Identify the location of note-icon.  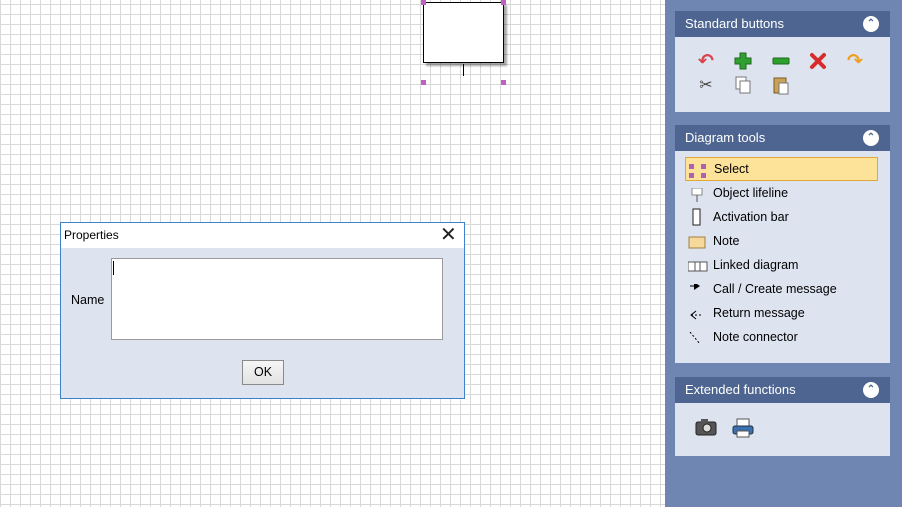
(697, 241).